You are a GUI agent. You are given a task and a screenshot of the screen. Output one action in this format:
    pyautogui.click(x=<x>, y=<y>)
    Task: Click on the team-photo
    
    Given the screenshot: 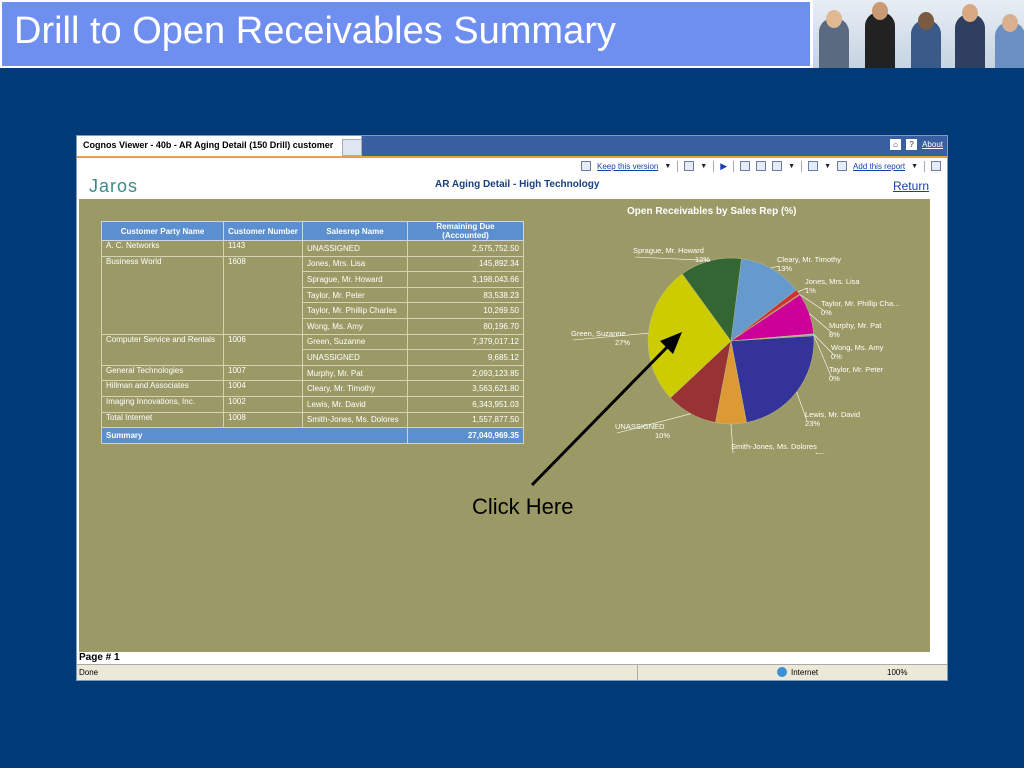 What is the action you would take?
    pyautogui.click(x=917, y=34)
    